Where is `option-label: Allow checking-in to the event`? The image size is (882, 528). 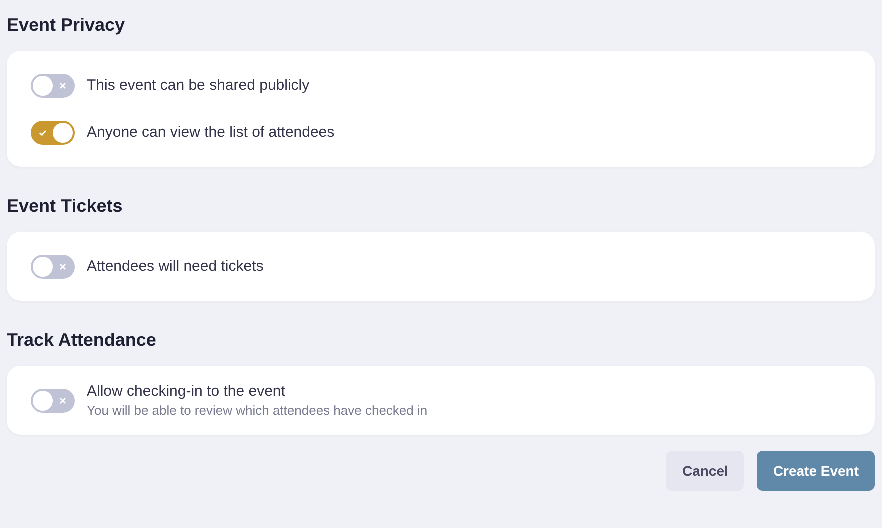 option-label: Allow checking-in to the event is located at coordinates (186, 391).